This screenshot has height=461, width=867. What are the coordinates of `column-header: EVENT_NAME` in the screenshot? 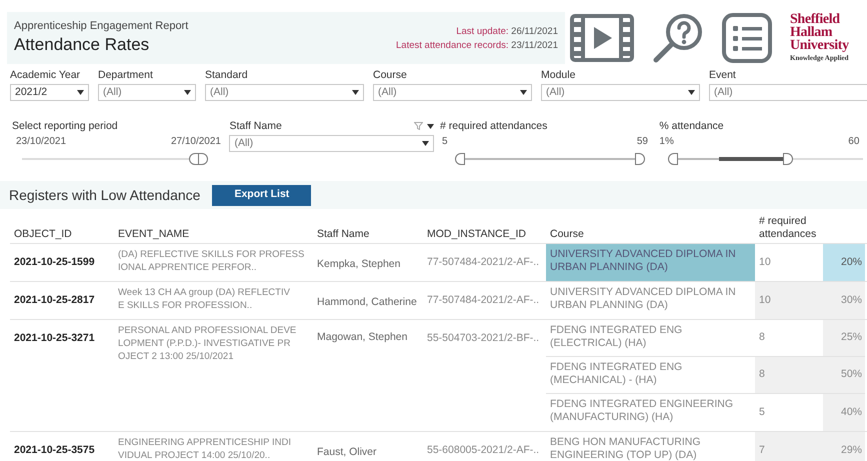 It's located at (153, 235).